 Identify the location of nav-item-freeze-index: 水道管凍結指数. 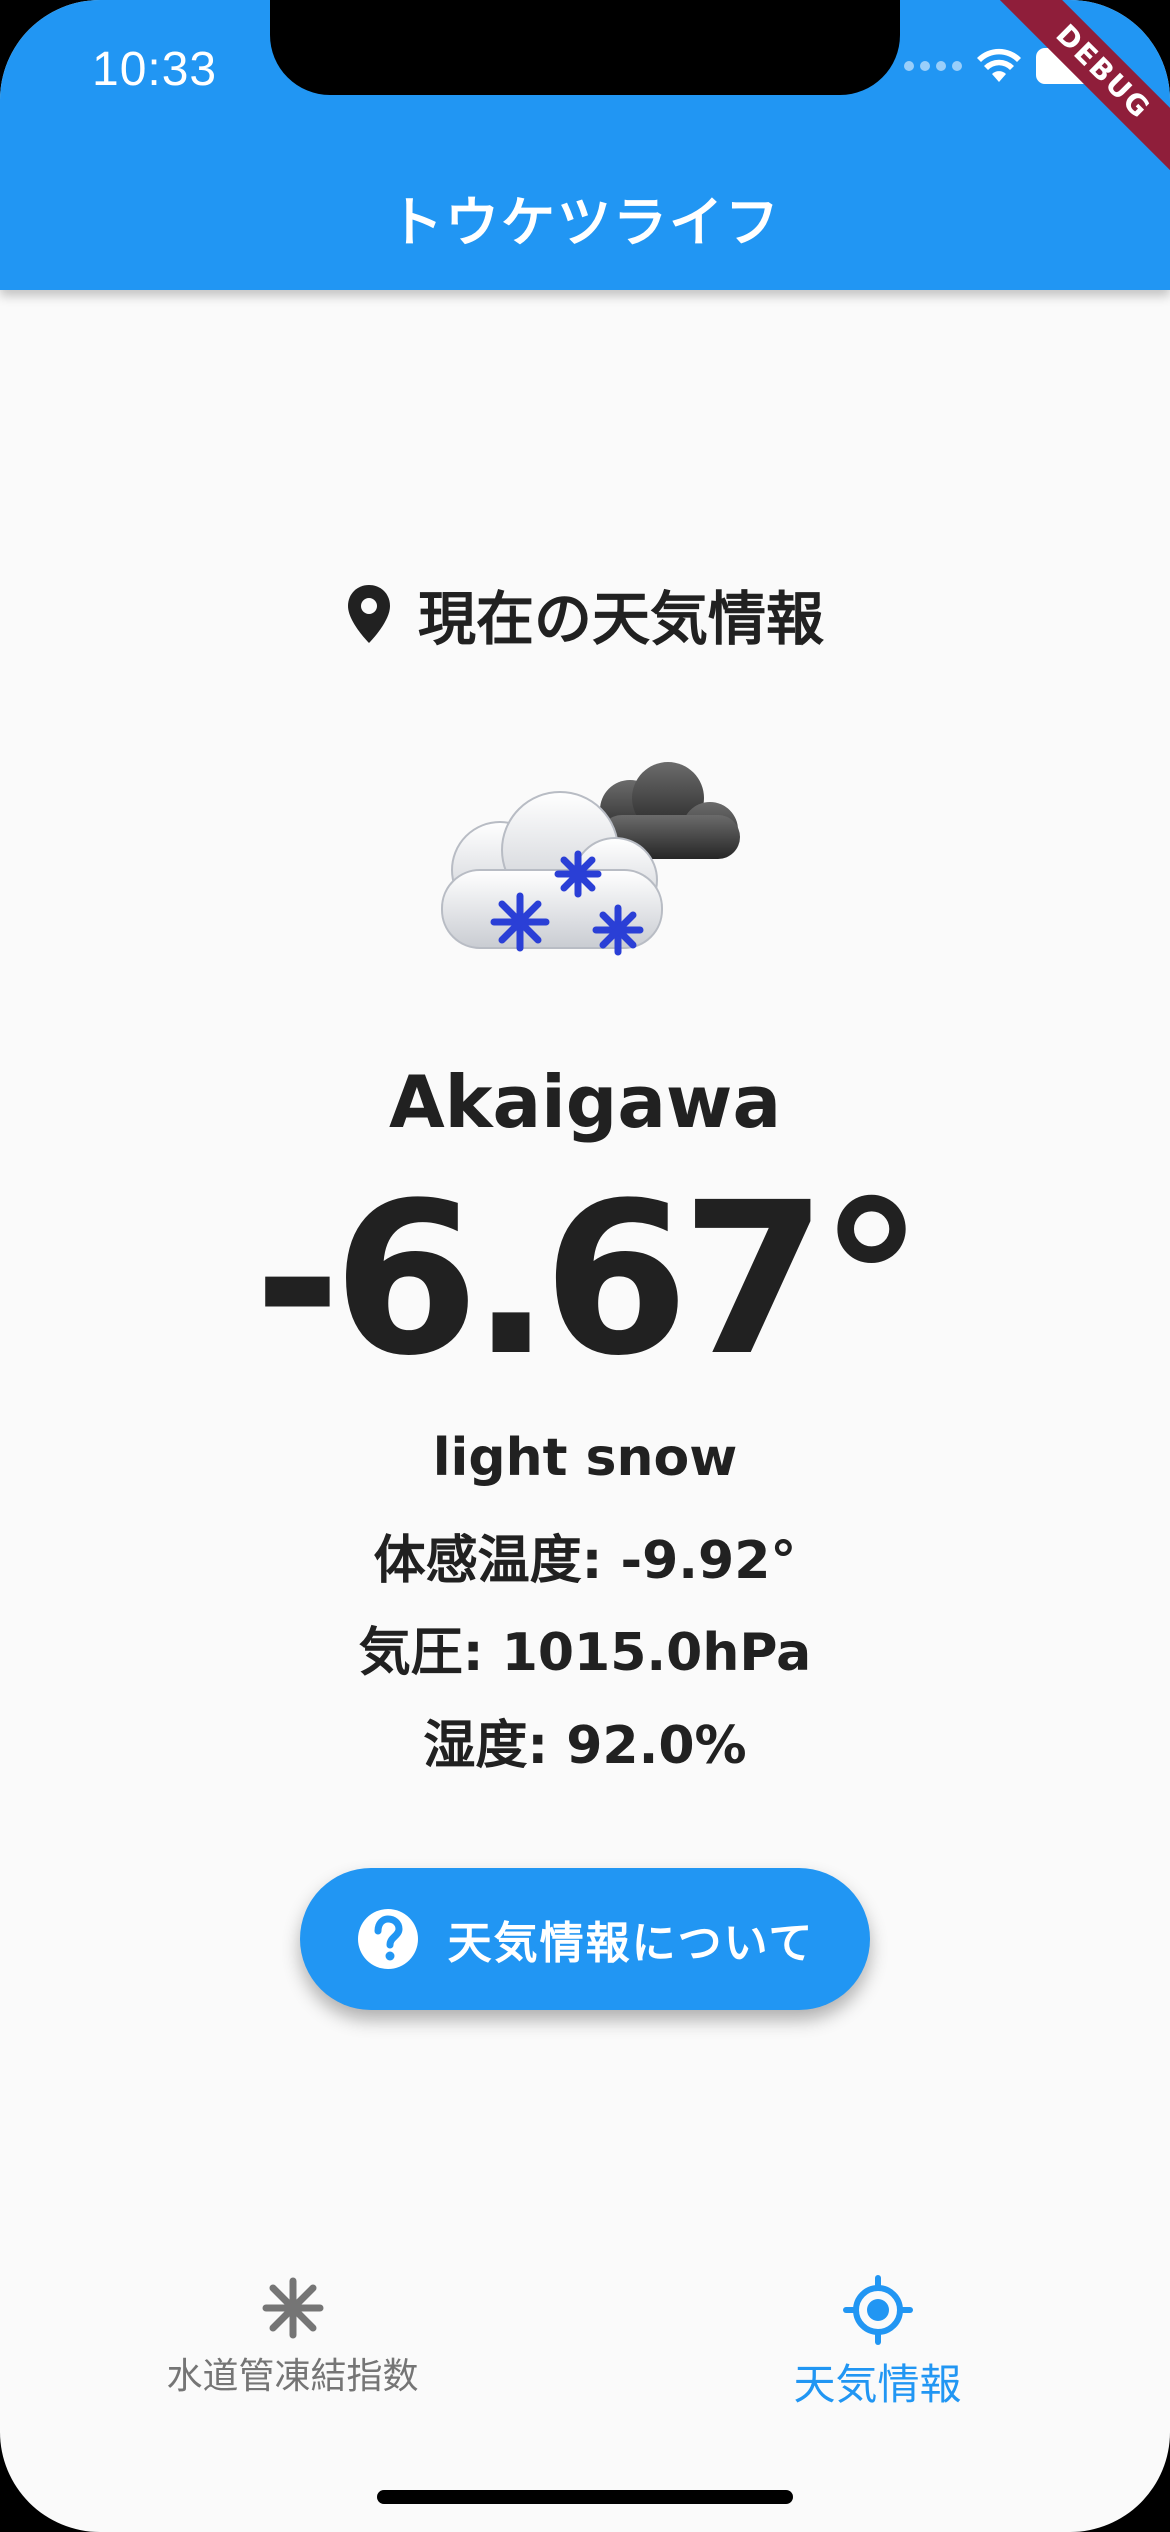
(292, 2337).